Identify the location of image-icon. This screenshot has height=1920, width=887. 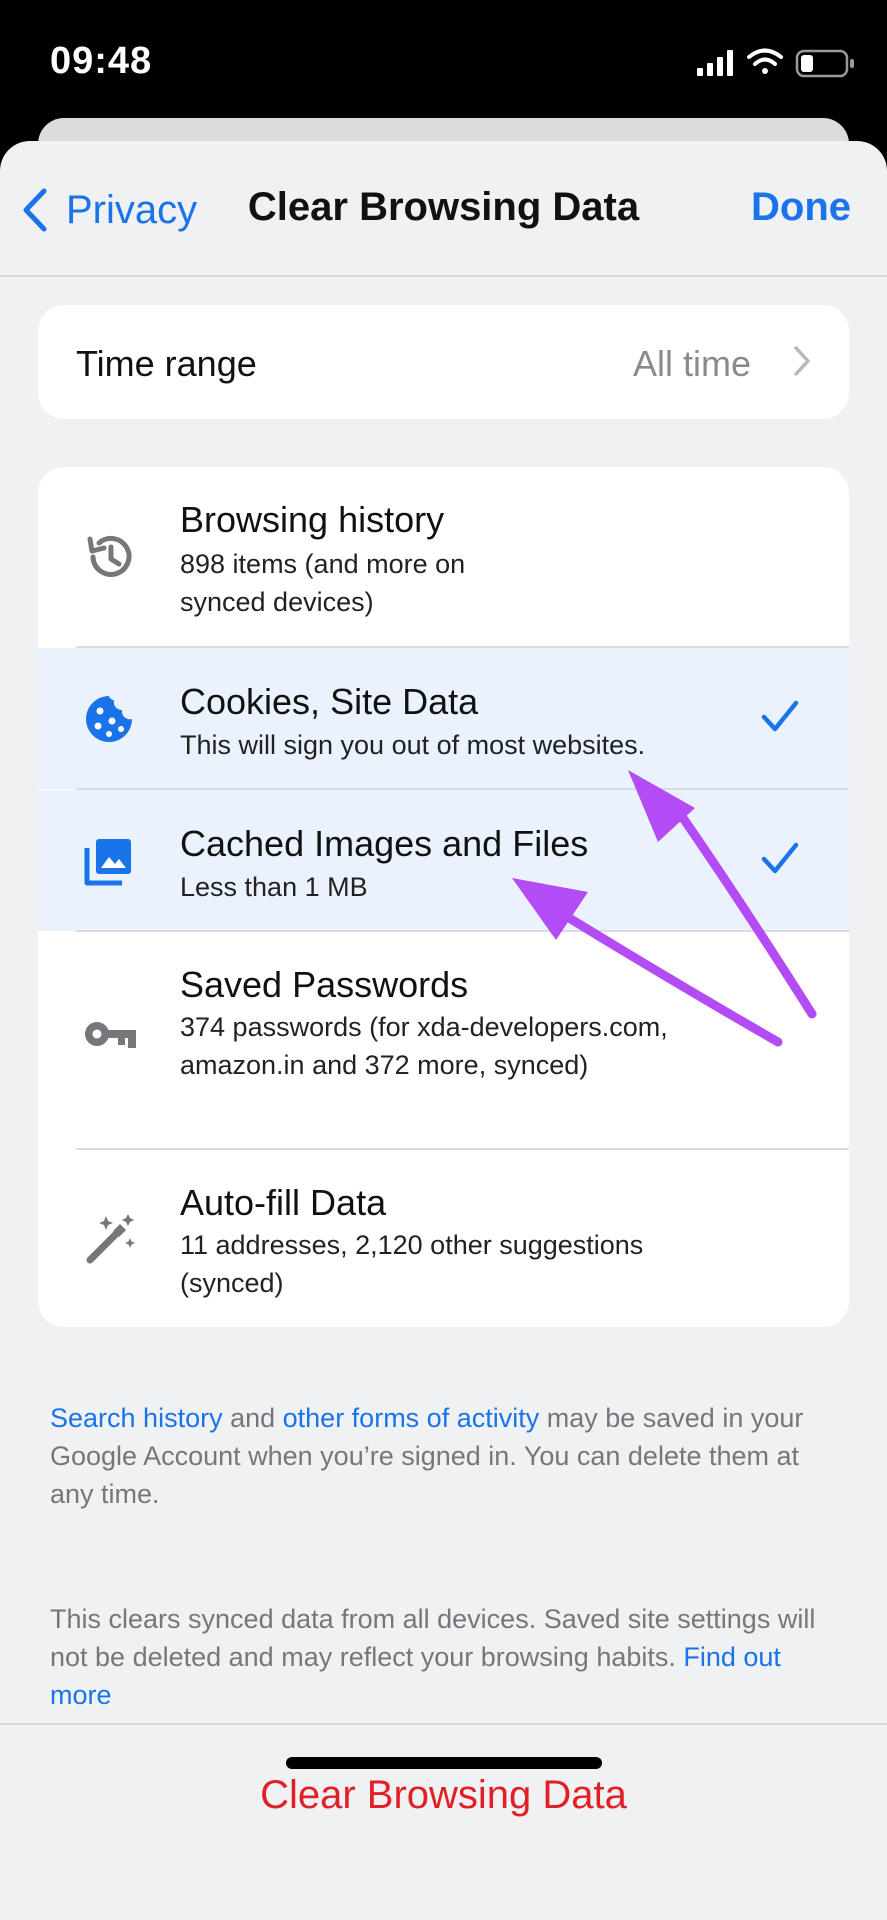
(107, 862).